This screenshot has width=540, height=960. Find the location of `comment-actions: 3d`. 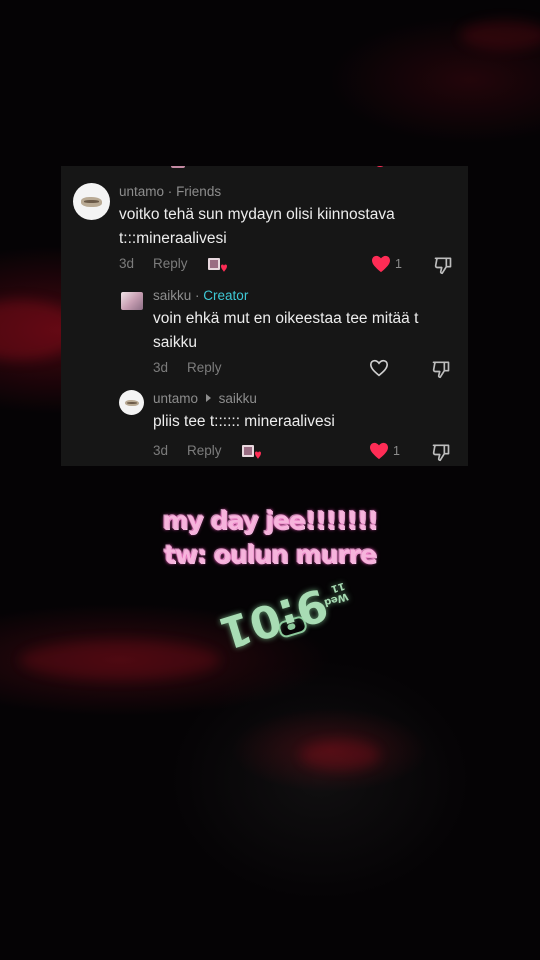

comment-actions: 3d is located at coordinates (126, 263).